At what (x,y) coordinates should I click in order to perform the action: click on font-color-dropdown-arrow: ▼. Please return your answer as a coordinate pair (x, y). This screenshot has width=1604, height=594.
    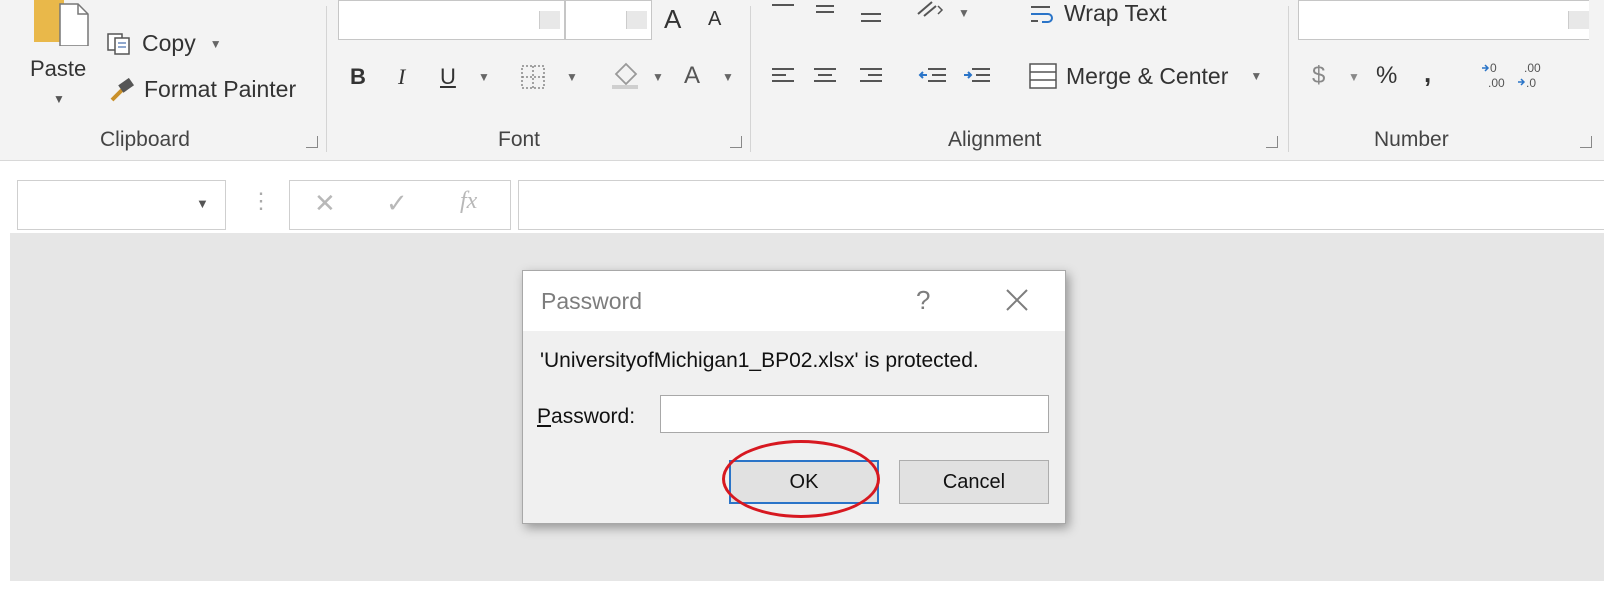
    Looking at the image, I should click on (728, 77).